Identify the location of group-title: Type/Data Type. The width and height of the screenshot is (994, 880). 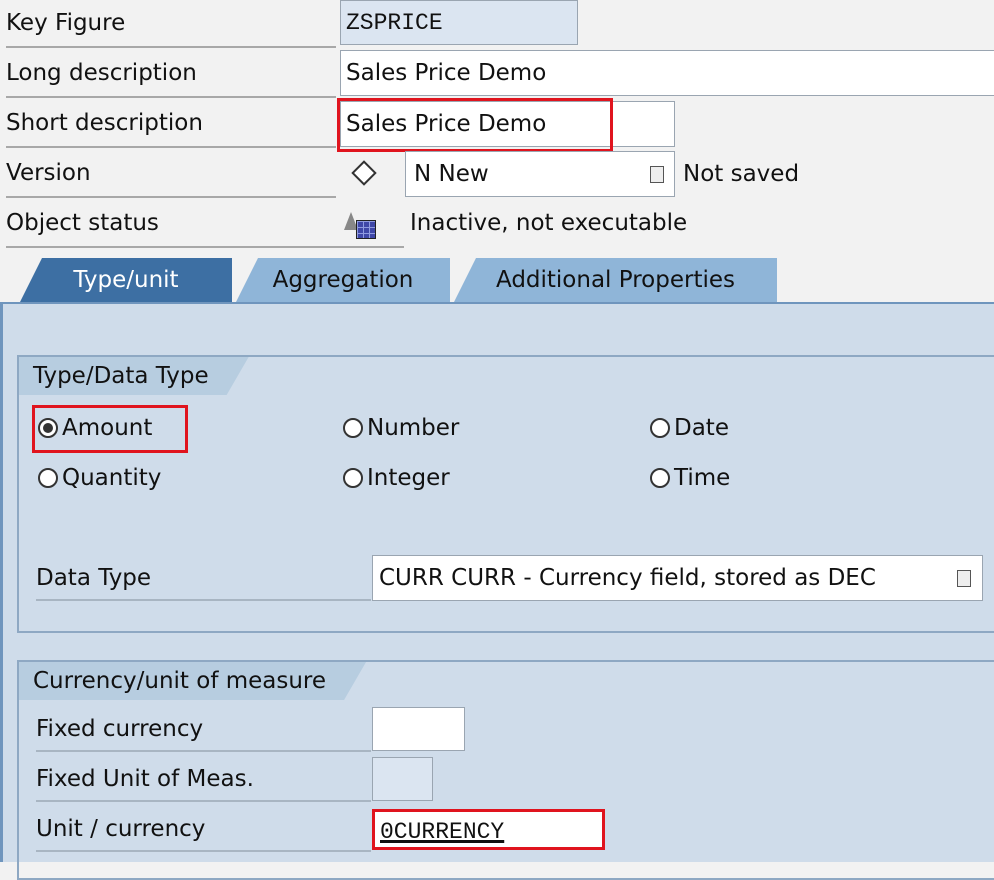
(134, 376).